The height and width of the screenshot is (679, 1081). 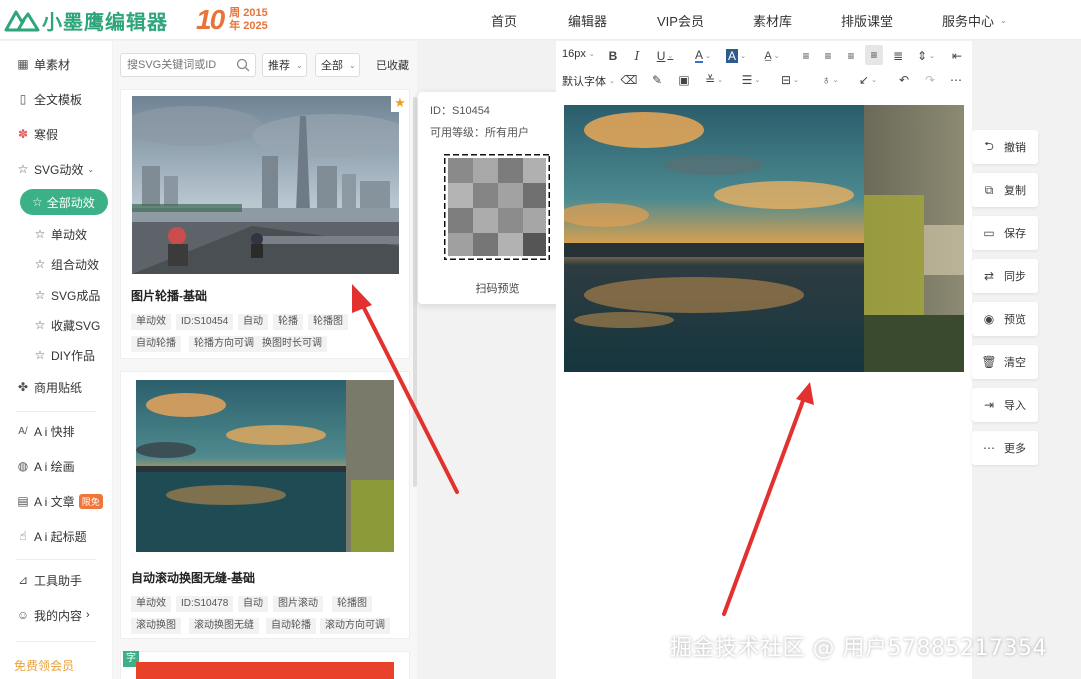 I want to click on italic-button: I, so click(x=637, y=56).